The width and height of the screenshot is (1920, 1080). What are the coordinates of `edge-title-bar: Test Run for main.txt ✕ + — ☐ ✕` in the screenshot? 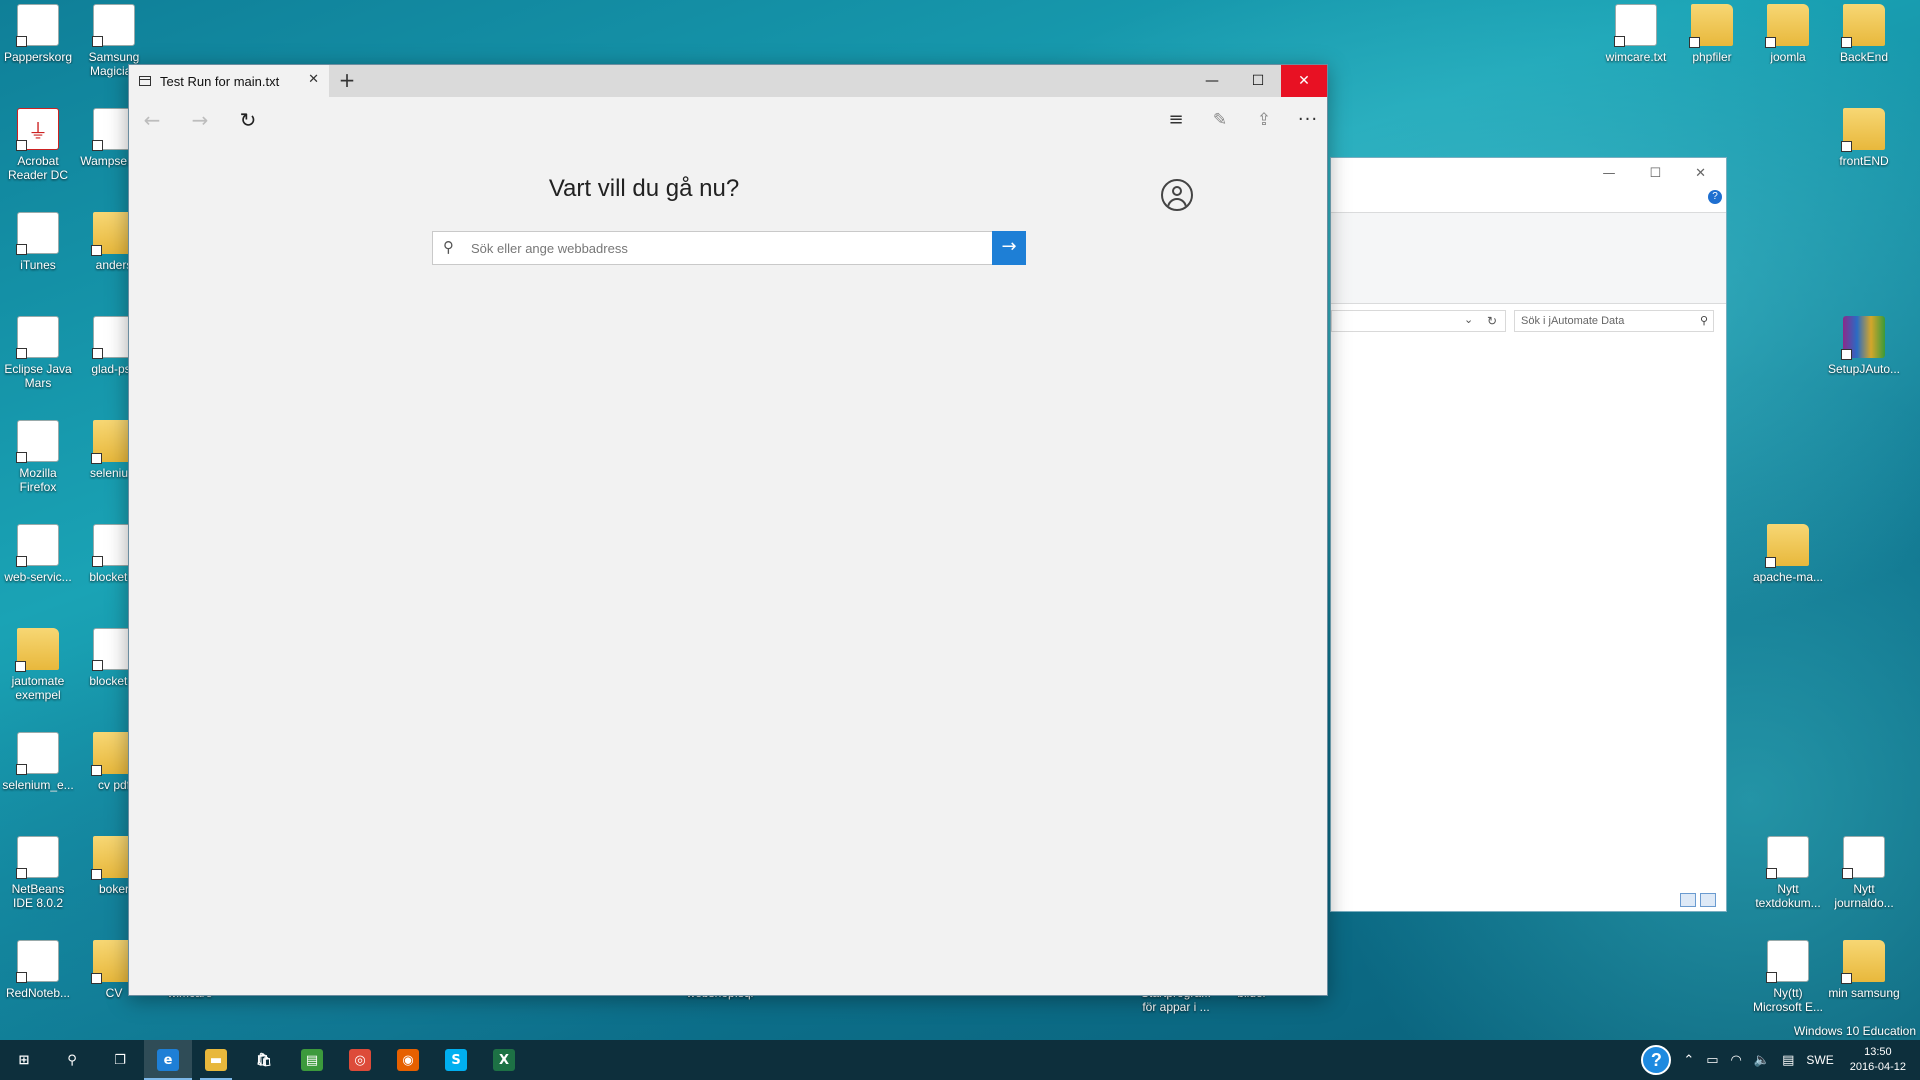 It's located at (728, 81).